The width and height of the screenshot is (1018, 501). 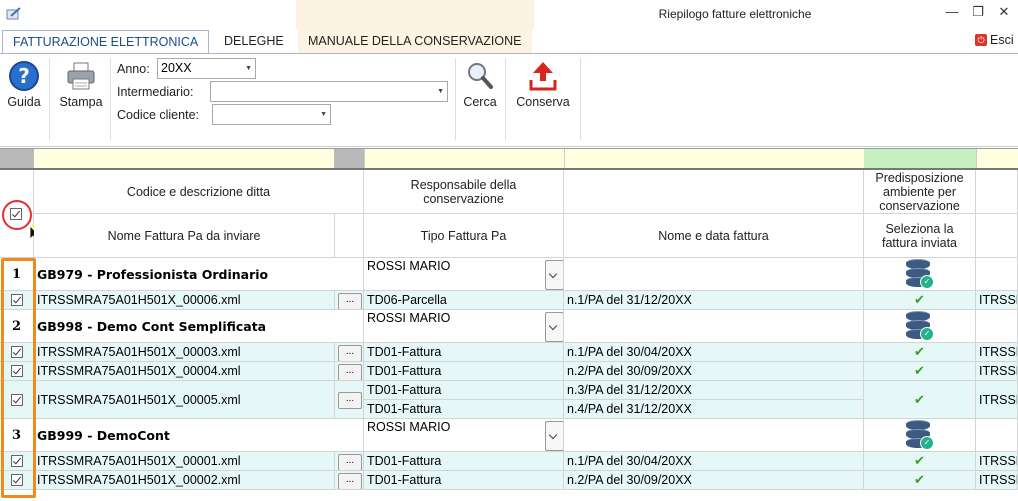 I want to click on help-icon: ?, so click(x=24, y=76).